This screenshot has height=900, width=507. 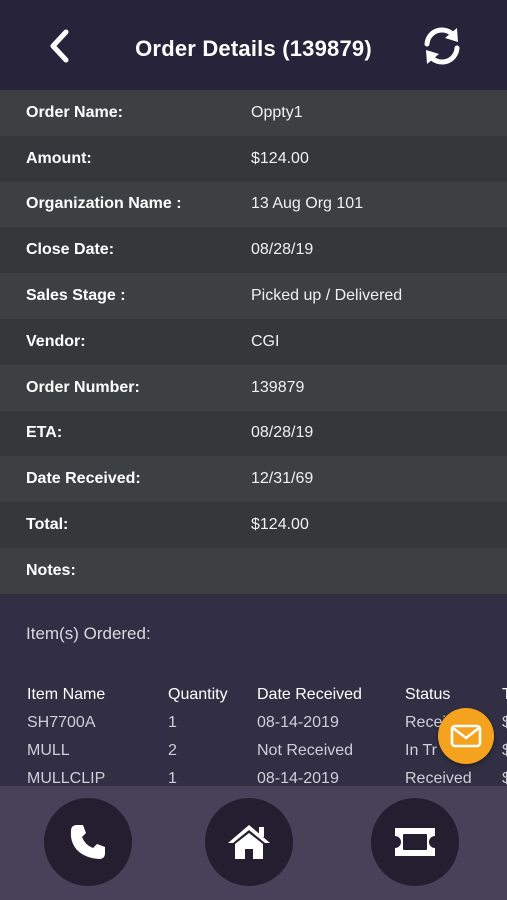 I want to click on mail-icon, so click(x=466, y=736).